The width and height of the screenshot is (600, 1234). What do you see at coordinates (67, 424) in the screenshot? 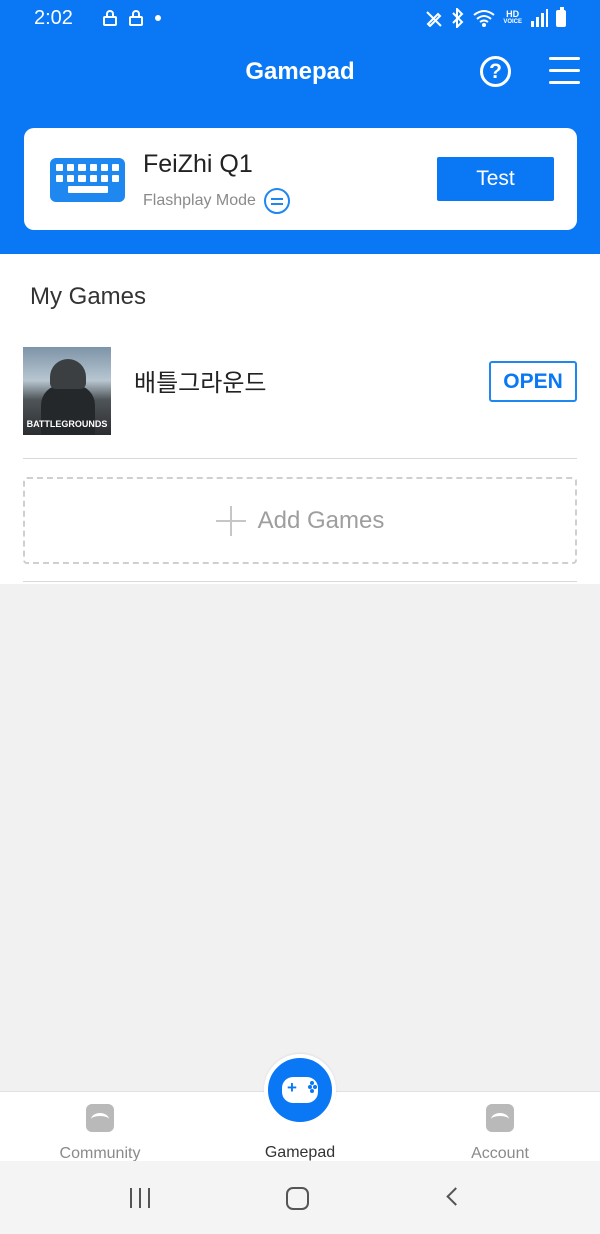
I see `game-thumbnail-text: BATTLEGROUNDS` at bounding box center [67, 424].